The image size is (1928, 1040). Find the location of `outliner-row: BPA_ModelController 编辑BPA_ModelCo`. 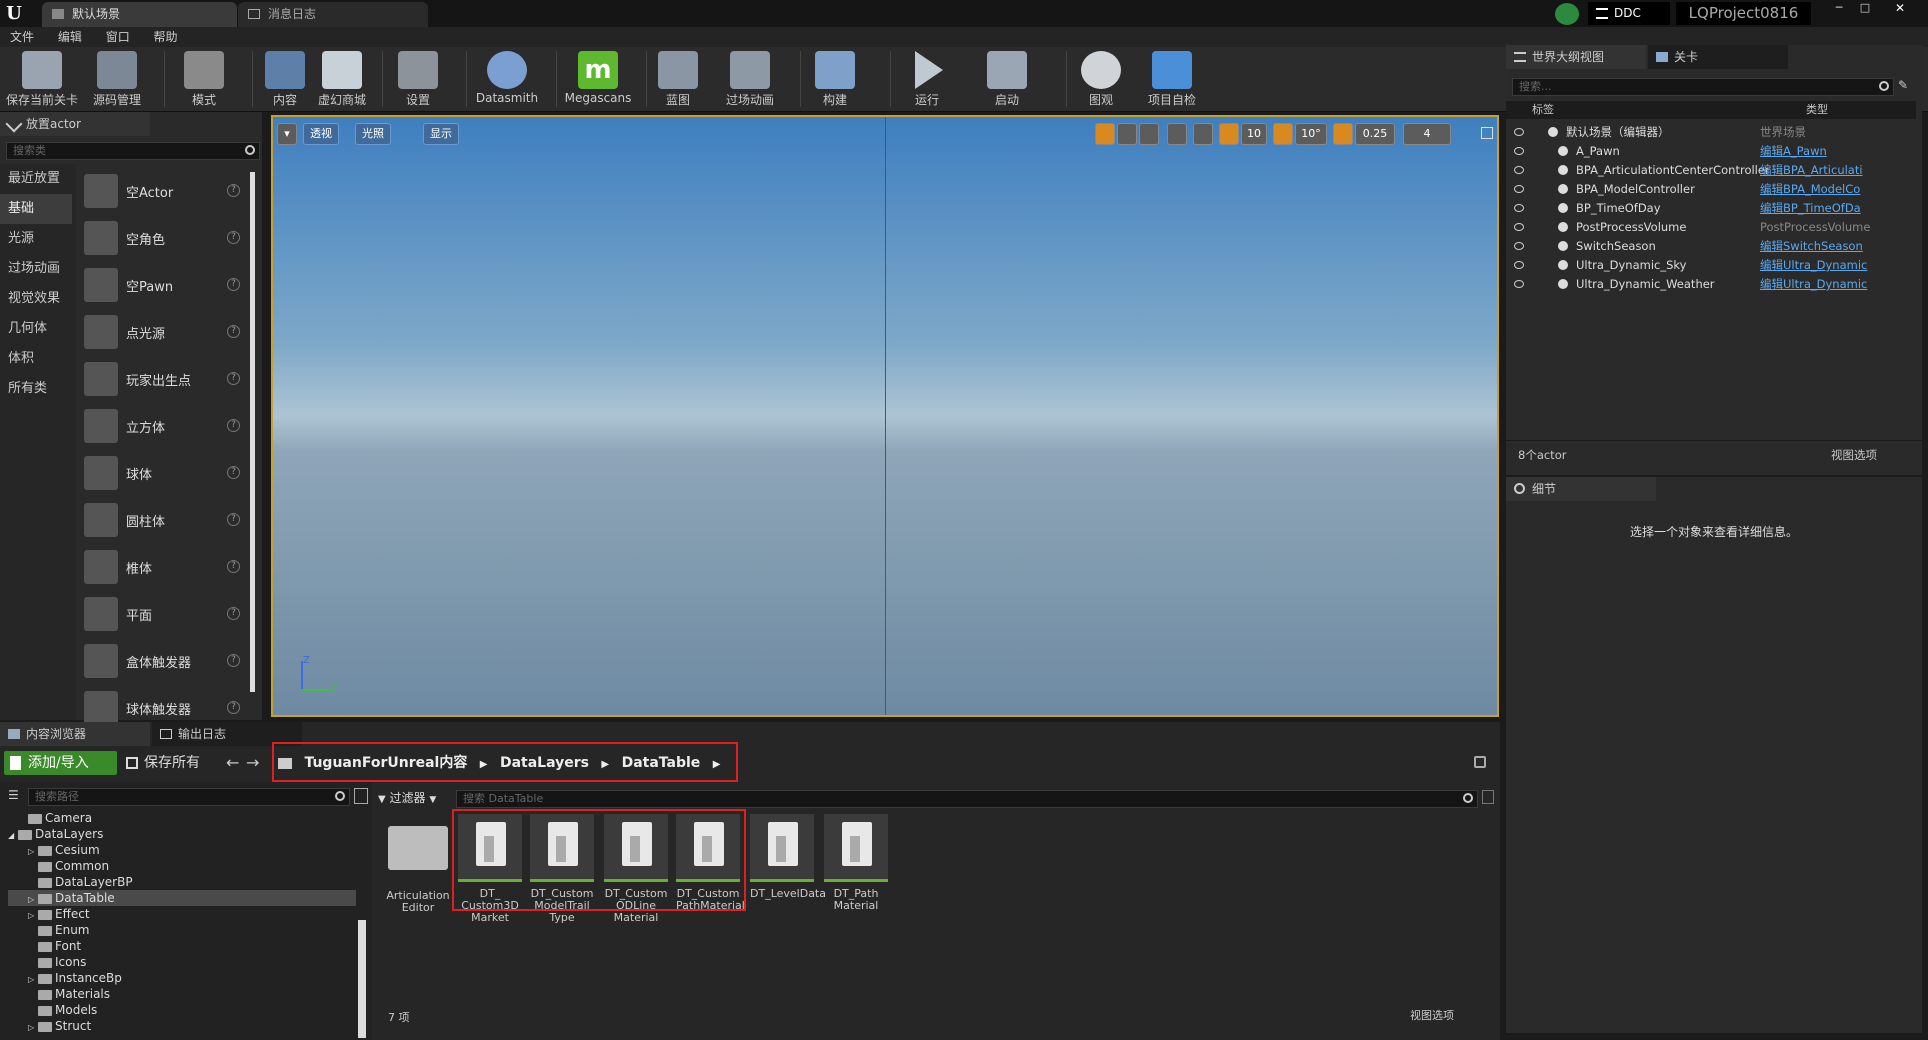

outliner-row: BPA_ModelController 编辑BPA_ModelCo is located at coordinates (1711, 189).